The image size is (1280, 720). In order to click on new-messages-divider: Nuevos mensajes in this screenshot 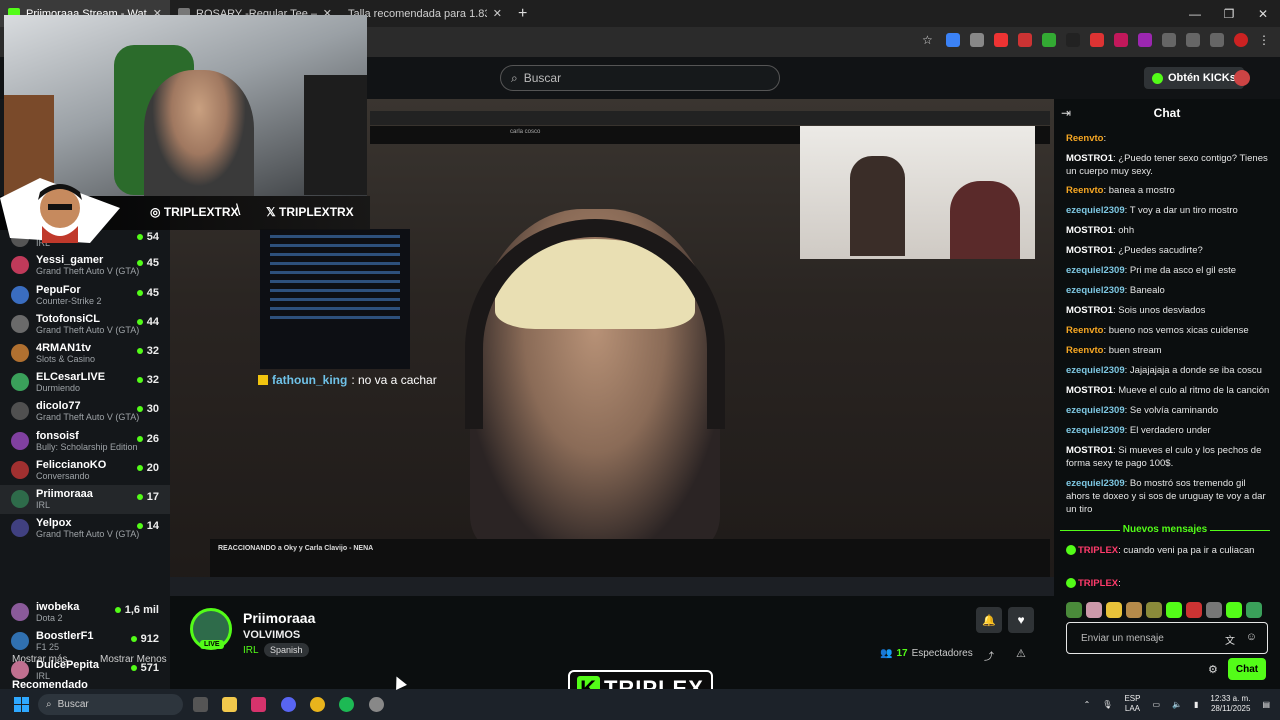, I will do `click(1165, 529)`.